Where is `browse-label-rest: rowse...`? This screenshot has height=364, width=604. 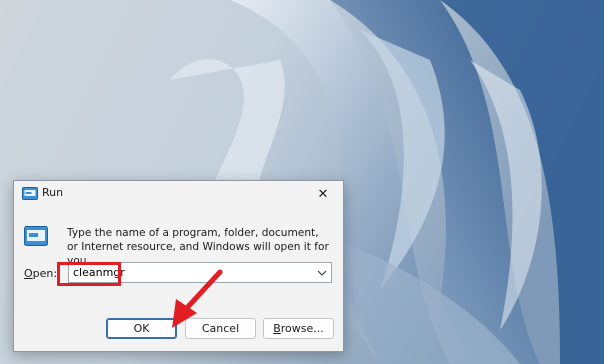
browse-label-rest: rowse... is located at coordinates (302, 328).